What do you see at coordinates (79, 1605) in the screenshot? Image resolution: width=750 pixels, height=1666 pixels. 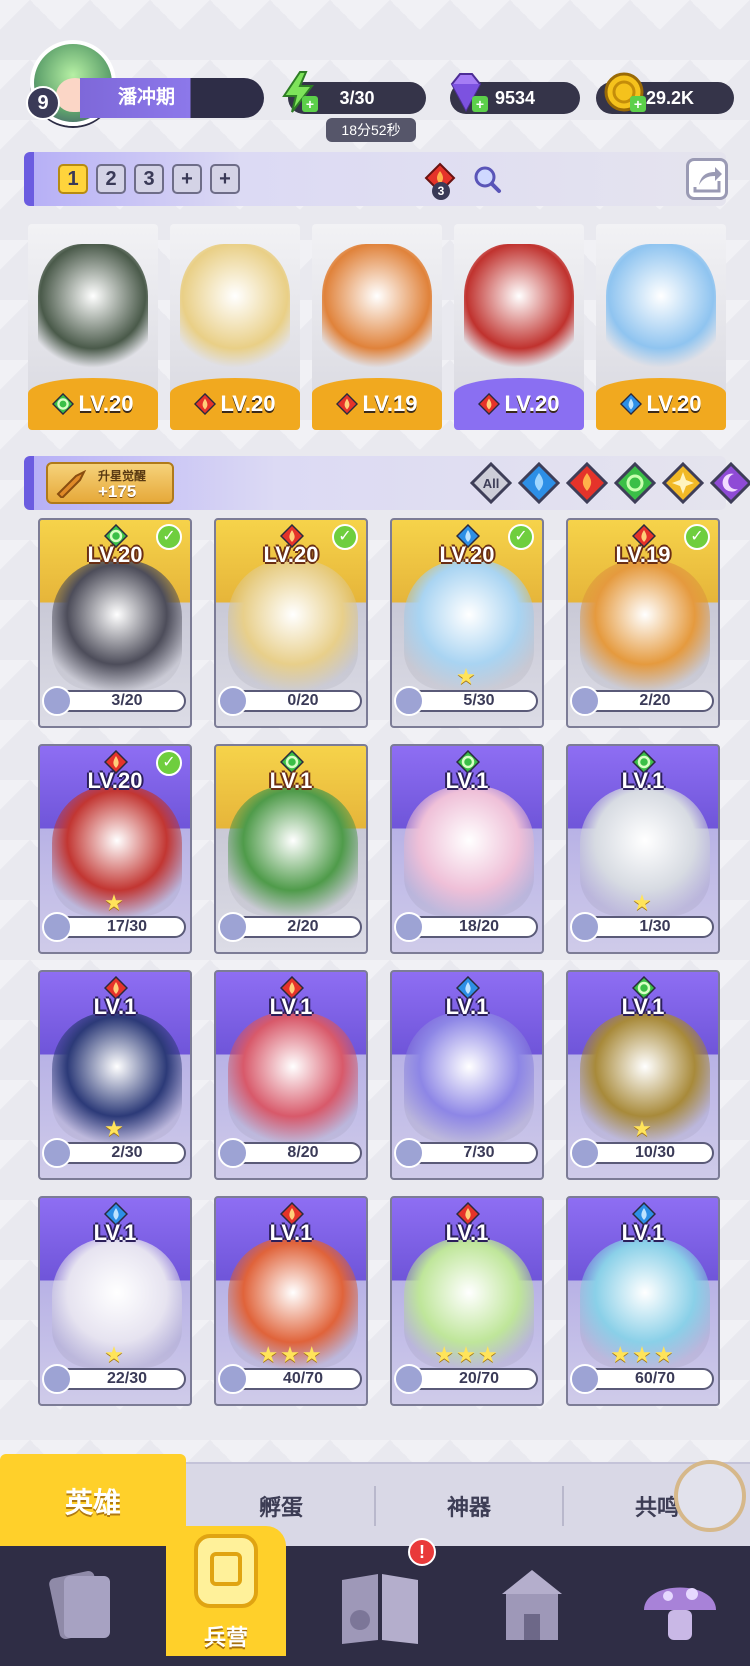 I see `cards-icon` at bounding box center [79, 1605].